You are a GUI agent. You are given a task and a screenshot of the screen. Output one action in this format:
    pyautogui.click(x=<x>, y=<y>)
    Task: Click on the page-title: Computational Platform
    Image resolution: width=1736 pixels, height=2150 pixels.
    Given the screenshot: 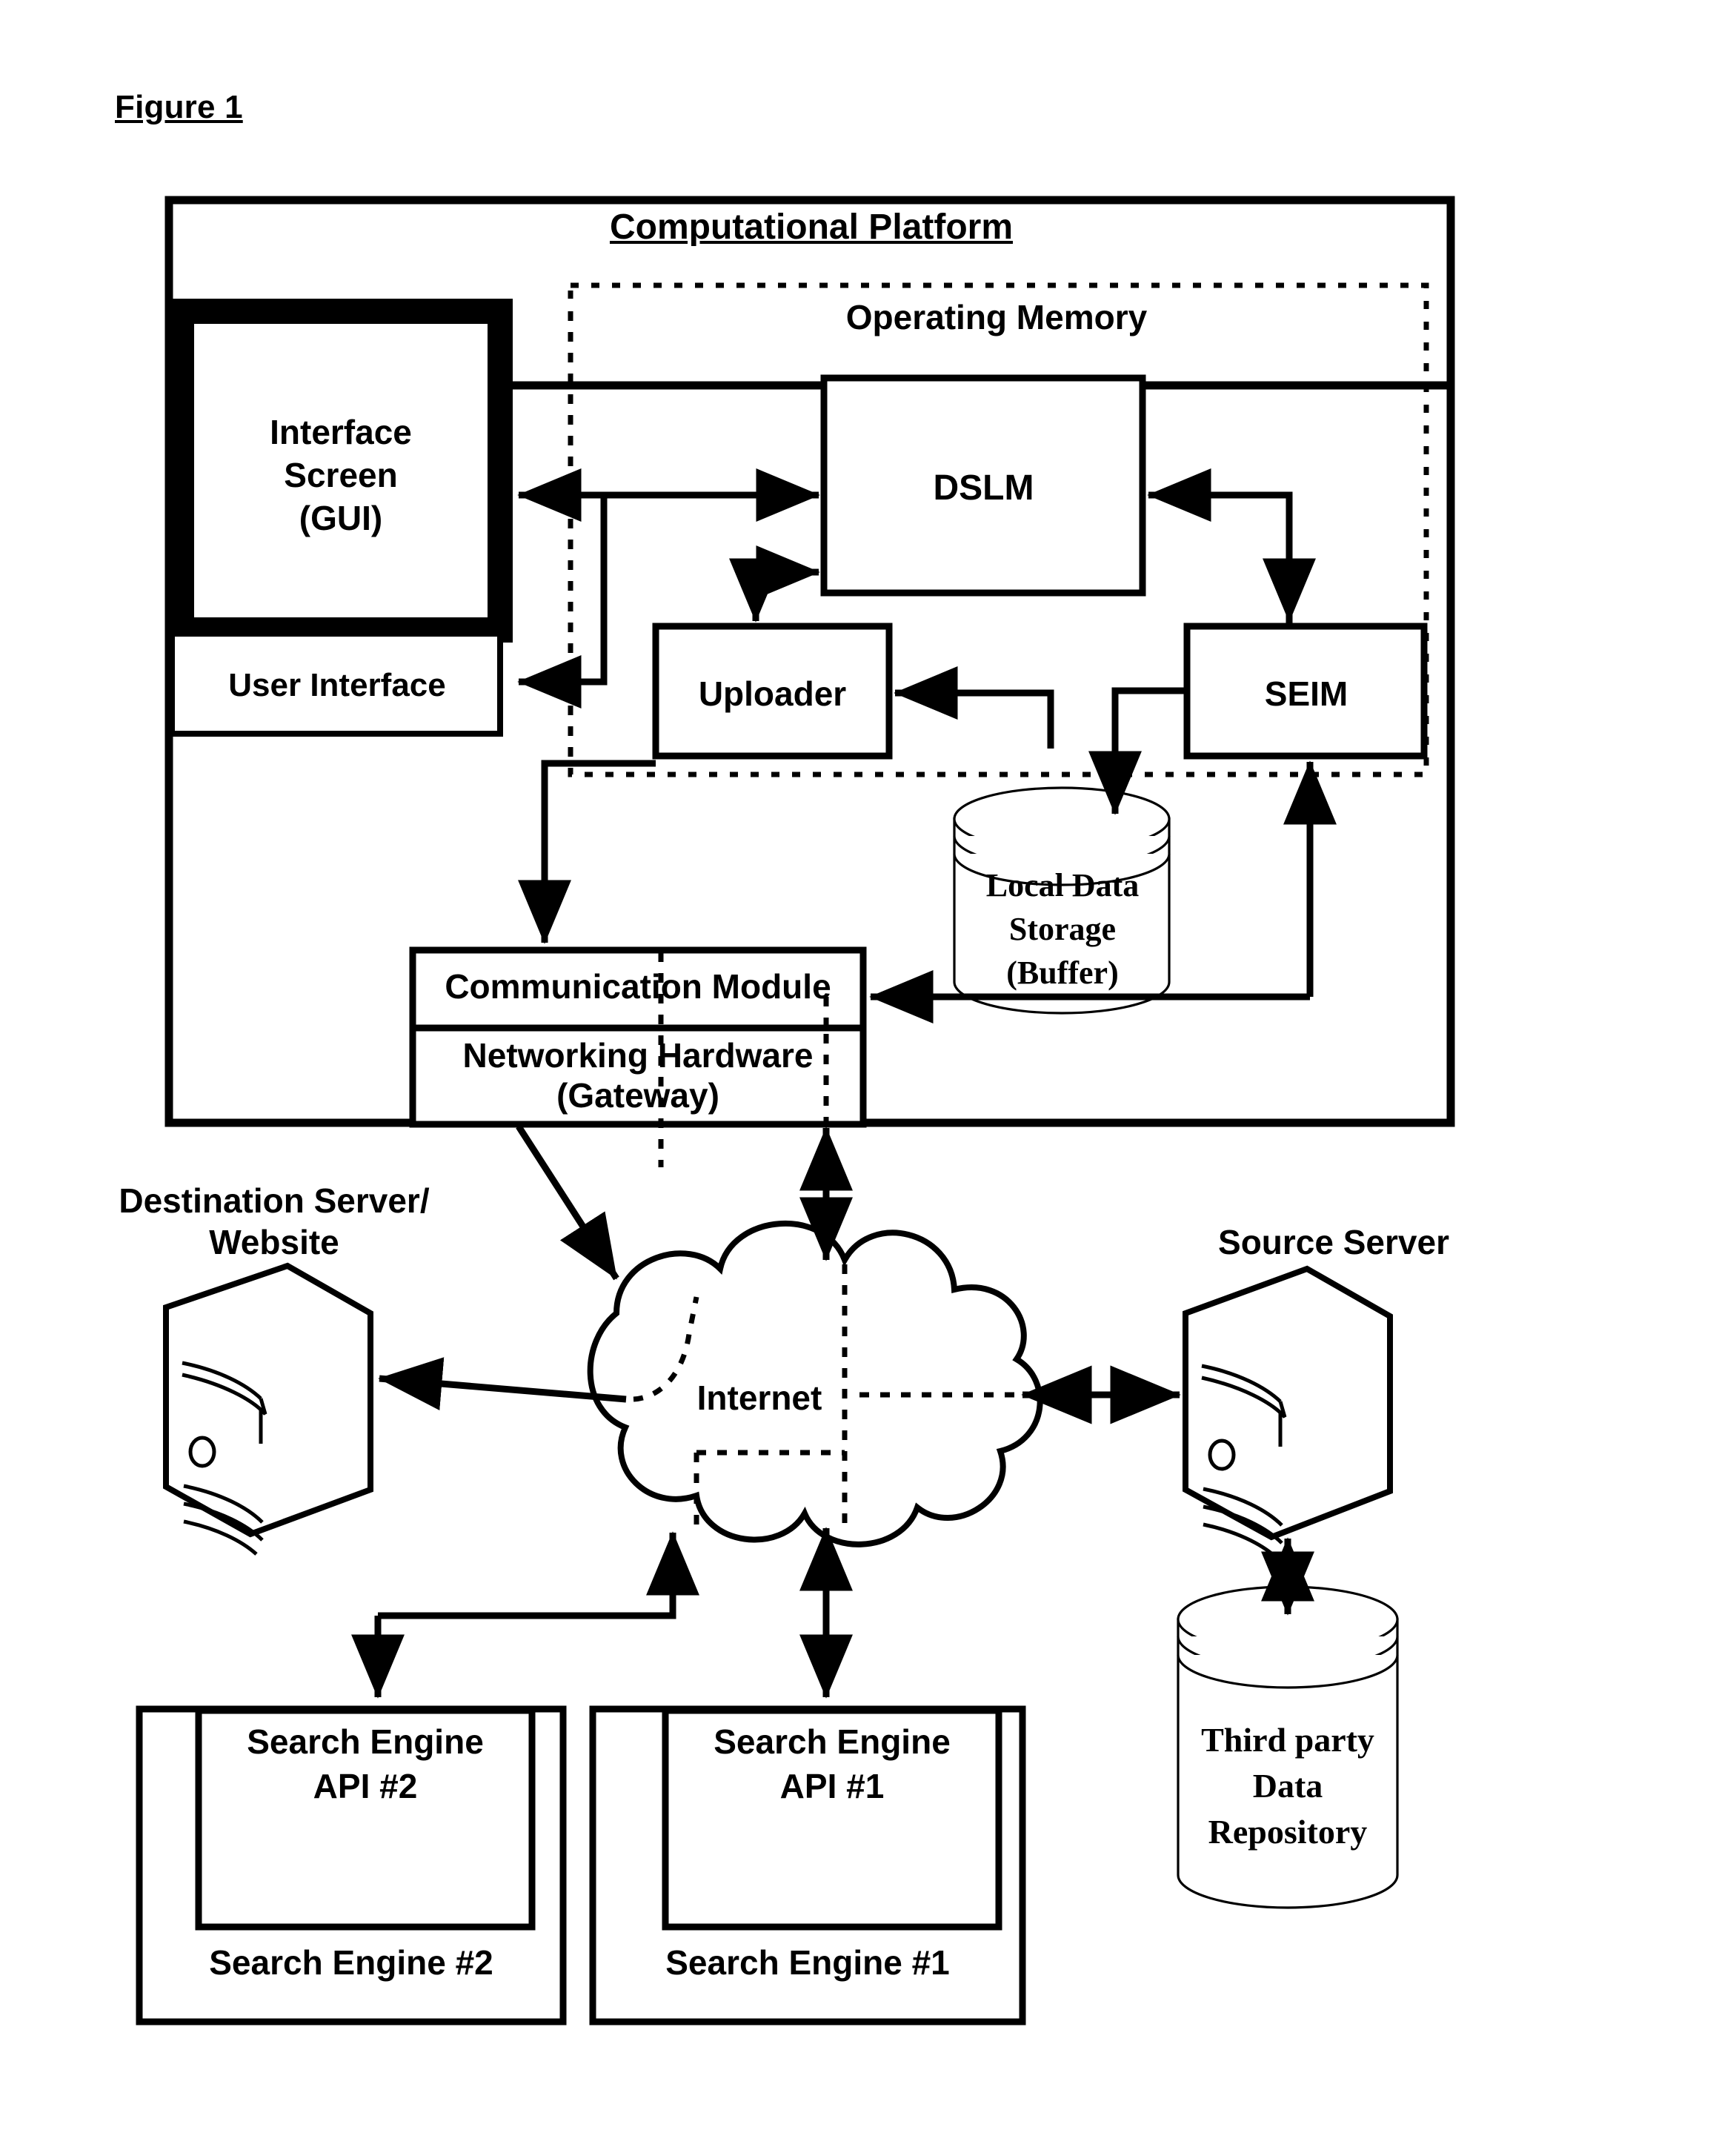 What is the action you would take?
    pyautogui.click(x=811, y=227)
    